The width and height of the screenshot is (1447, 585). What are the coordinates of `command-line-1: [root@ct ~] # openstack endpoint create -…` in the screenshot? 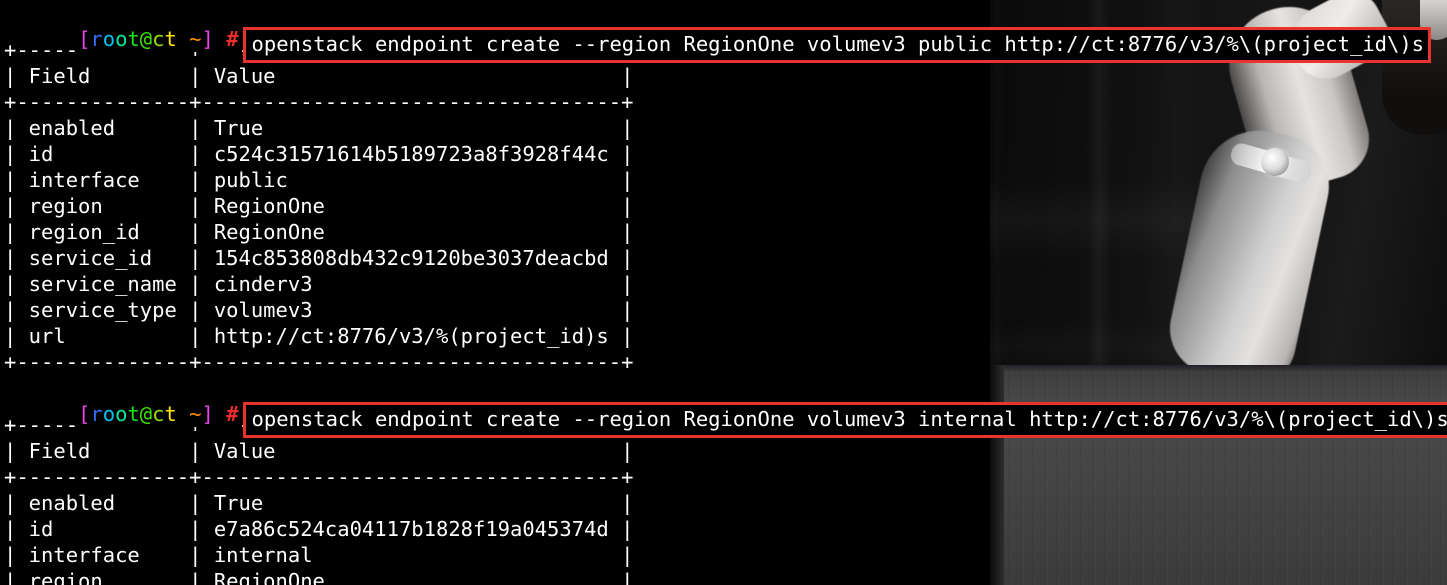 It's located at (723, 31).